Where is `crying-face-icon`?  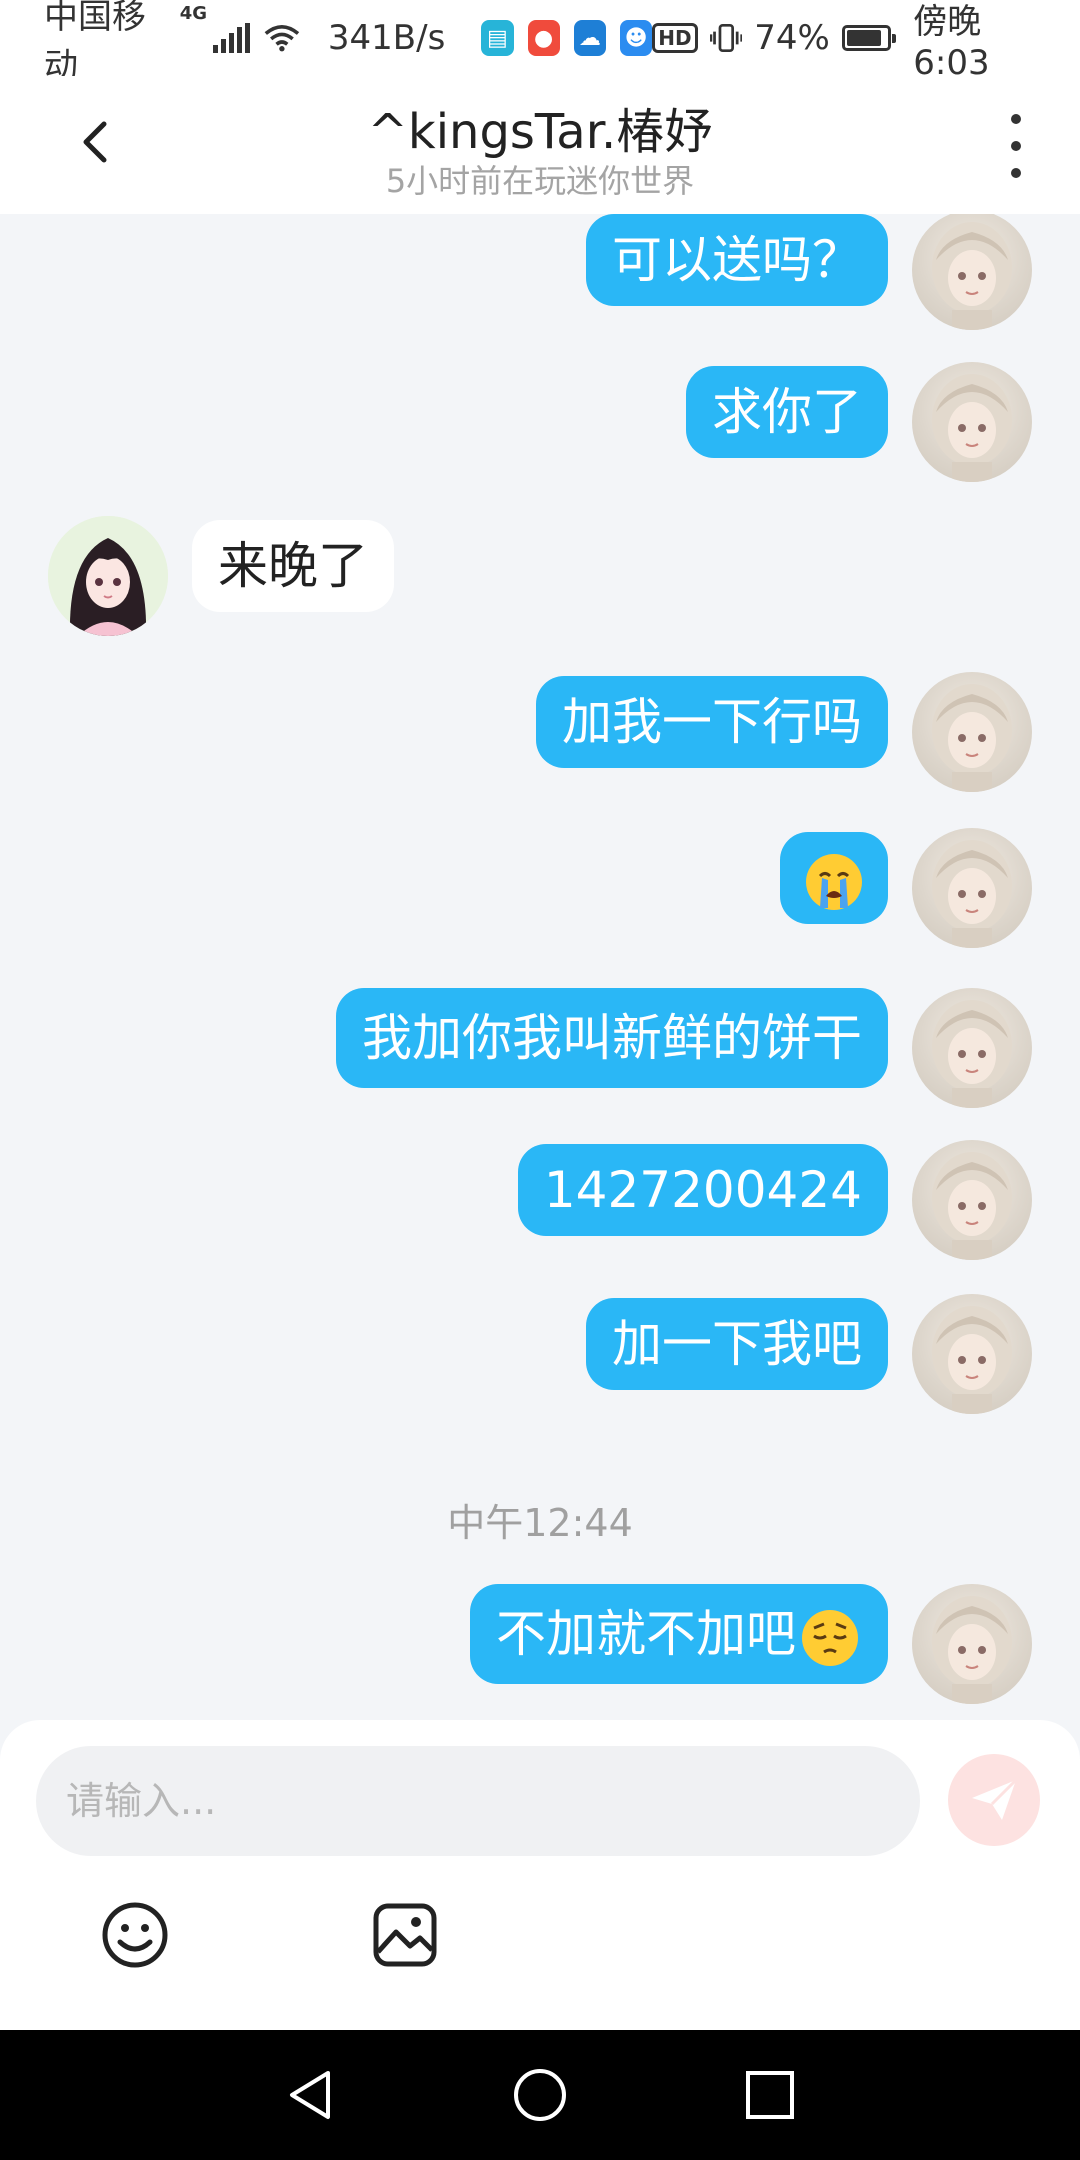
crying-face-icon is located at coordinates (834, 881).